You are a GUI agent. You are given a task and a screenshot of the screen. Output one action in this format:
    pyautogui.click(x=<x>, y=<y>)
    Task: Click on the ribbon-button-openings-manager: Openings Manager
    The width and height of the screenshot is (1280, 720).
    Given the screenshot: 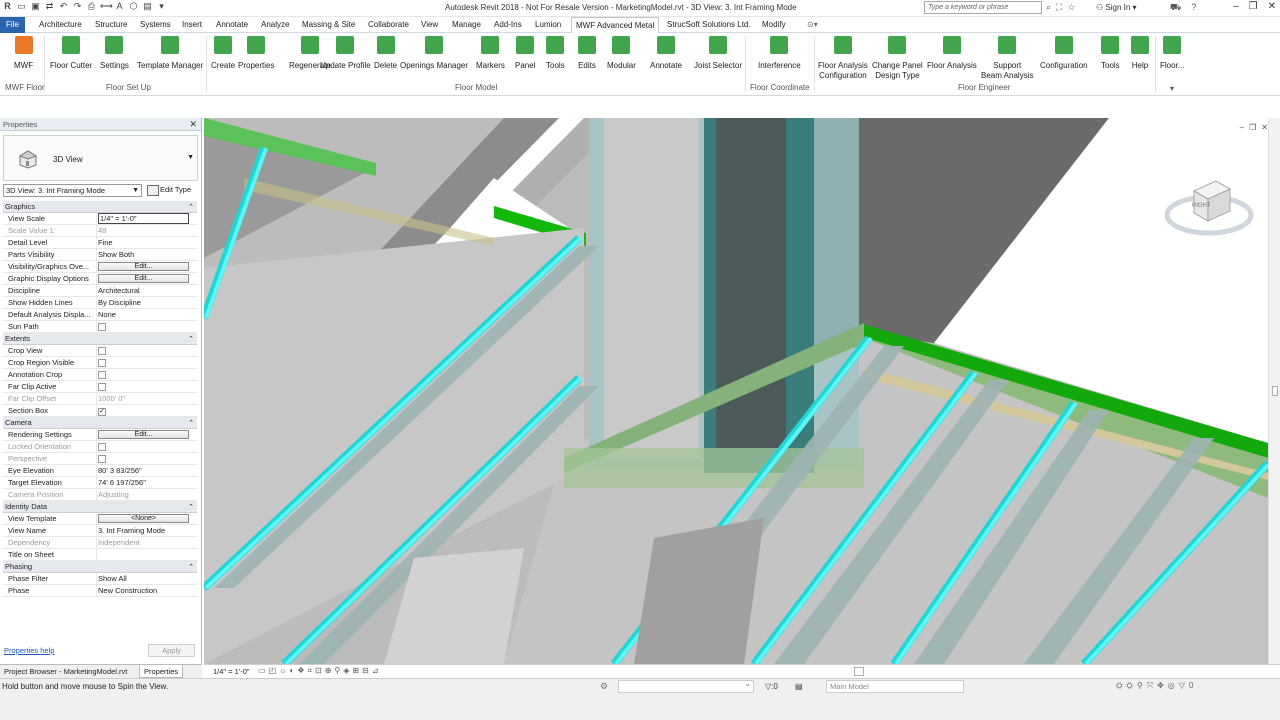 What is the action you would take?
    pyautogui.click(x=434, y=53)
    